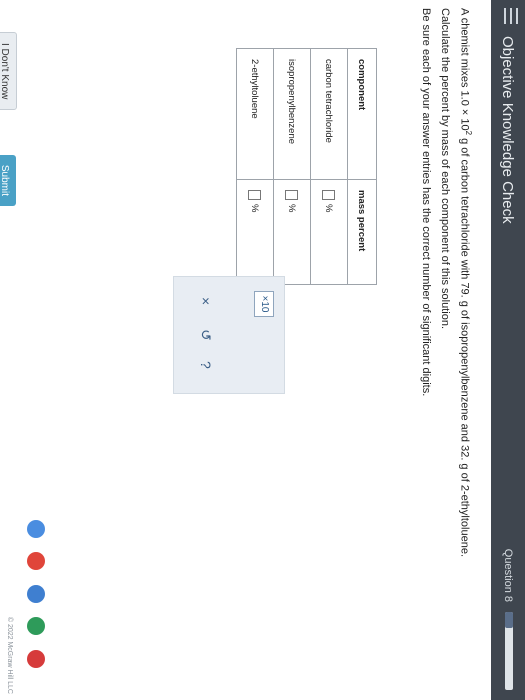 This screenshot has height=700, width=525. Describe the element at coordinates (206, 365) in the screenshot. I see `help-icon: ?` at that location.